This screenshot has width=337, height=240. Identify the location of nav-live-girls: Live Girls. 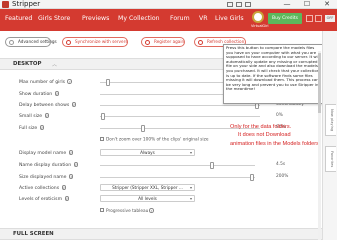
(229, 18).